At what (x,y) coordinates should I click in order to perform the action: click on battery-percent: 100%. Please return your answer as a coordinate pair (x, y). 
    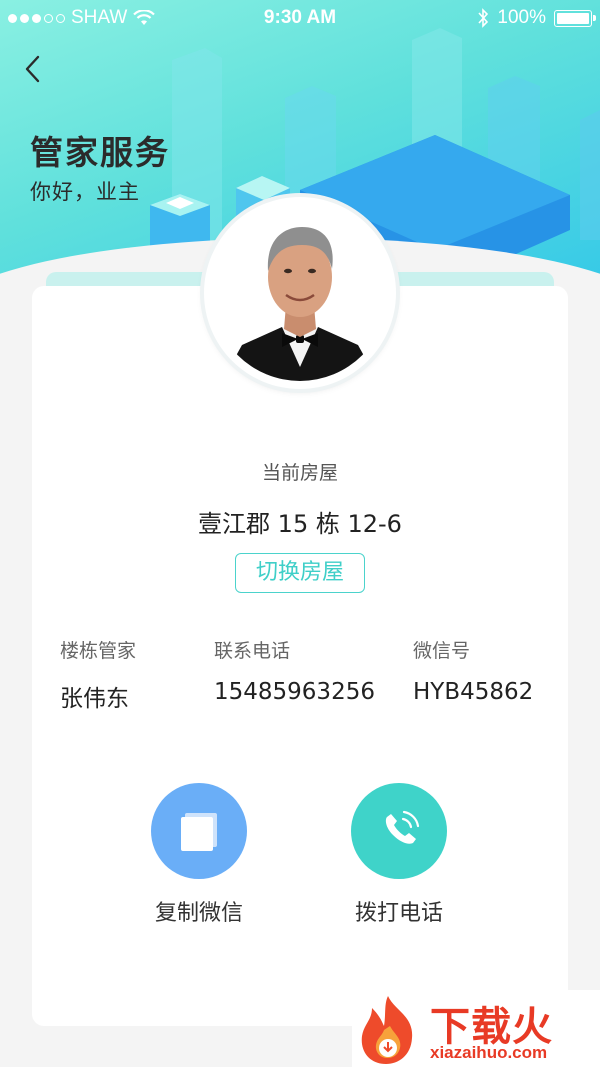
    Looking at the image, I should click on (521, 17).